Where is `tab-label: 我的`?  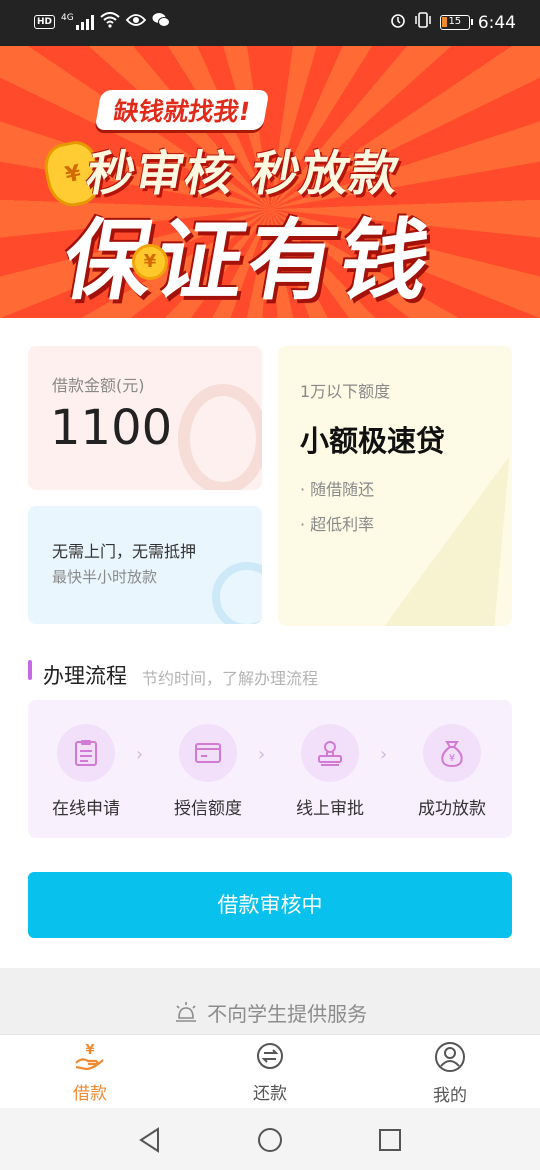 tab-label: 我的 is located at coordinates (450, 1096).